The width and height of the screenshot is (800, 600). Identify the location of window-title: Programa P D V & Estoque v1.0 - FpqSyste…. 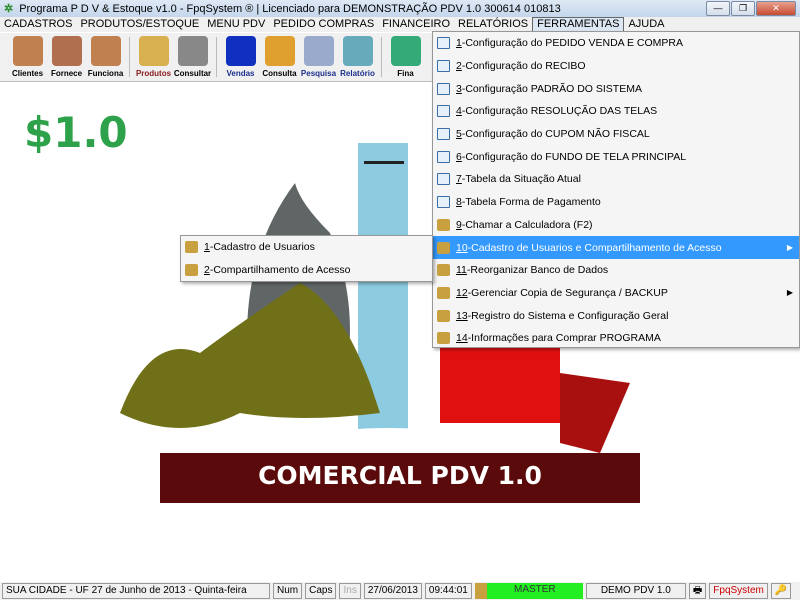
(290, 8).